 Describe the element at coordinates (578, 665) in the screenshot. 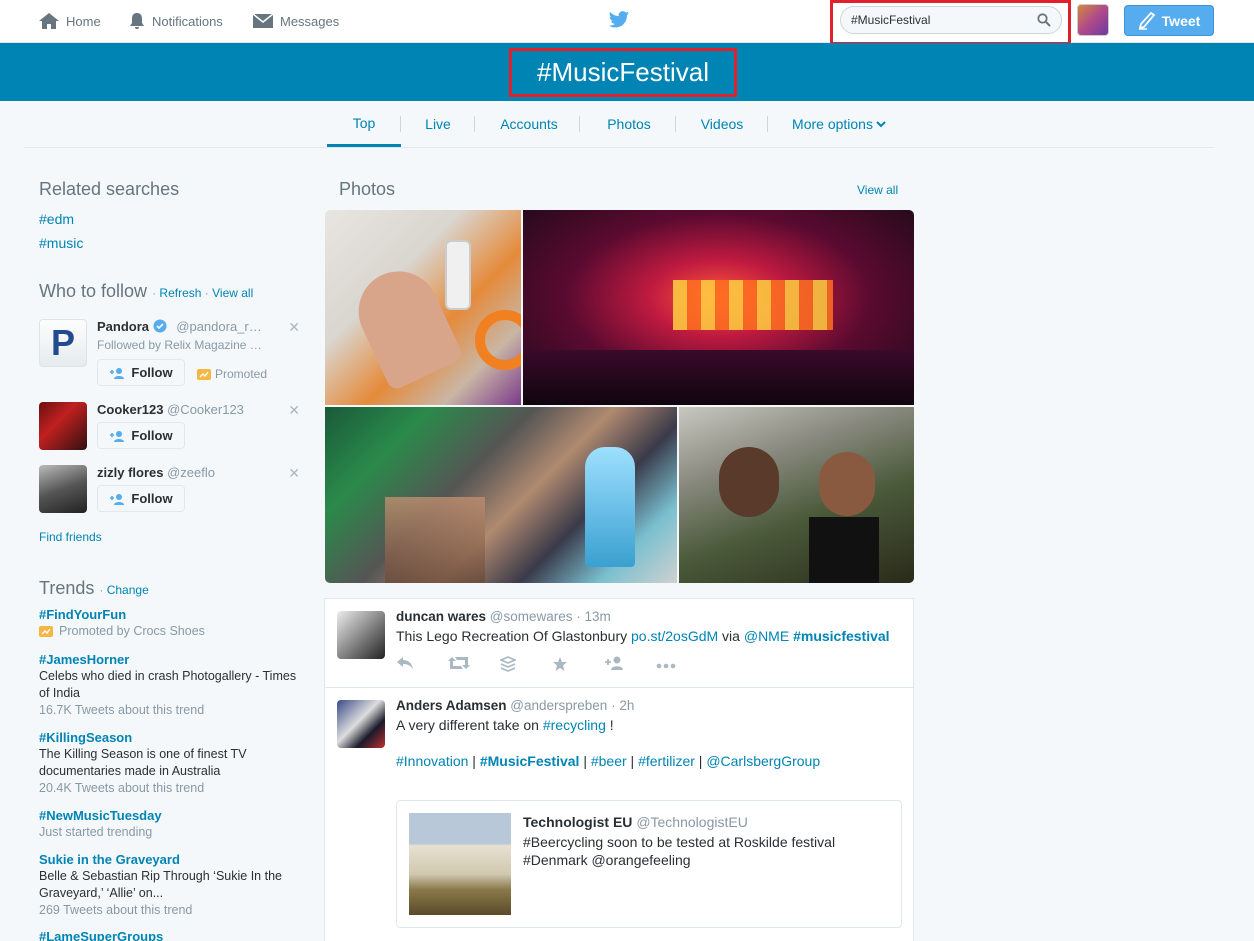

I see `favorite-star-icon` at that location.